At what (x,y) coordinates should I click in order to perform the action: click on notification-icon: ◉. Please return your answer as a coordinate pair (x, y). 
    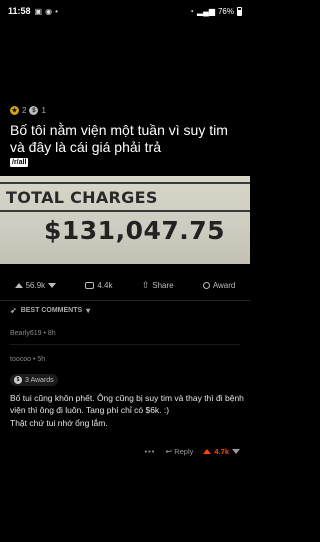
    Looking at the image, I should click on (49, 11).